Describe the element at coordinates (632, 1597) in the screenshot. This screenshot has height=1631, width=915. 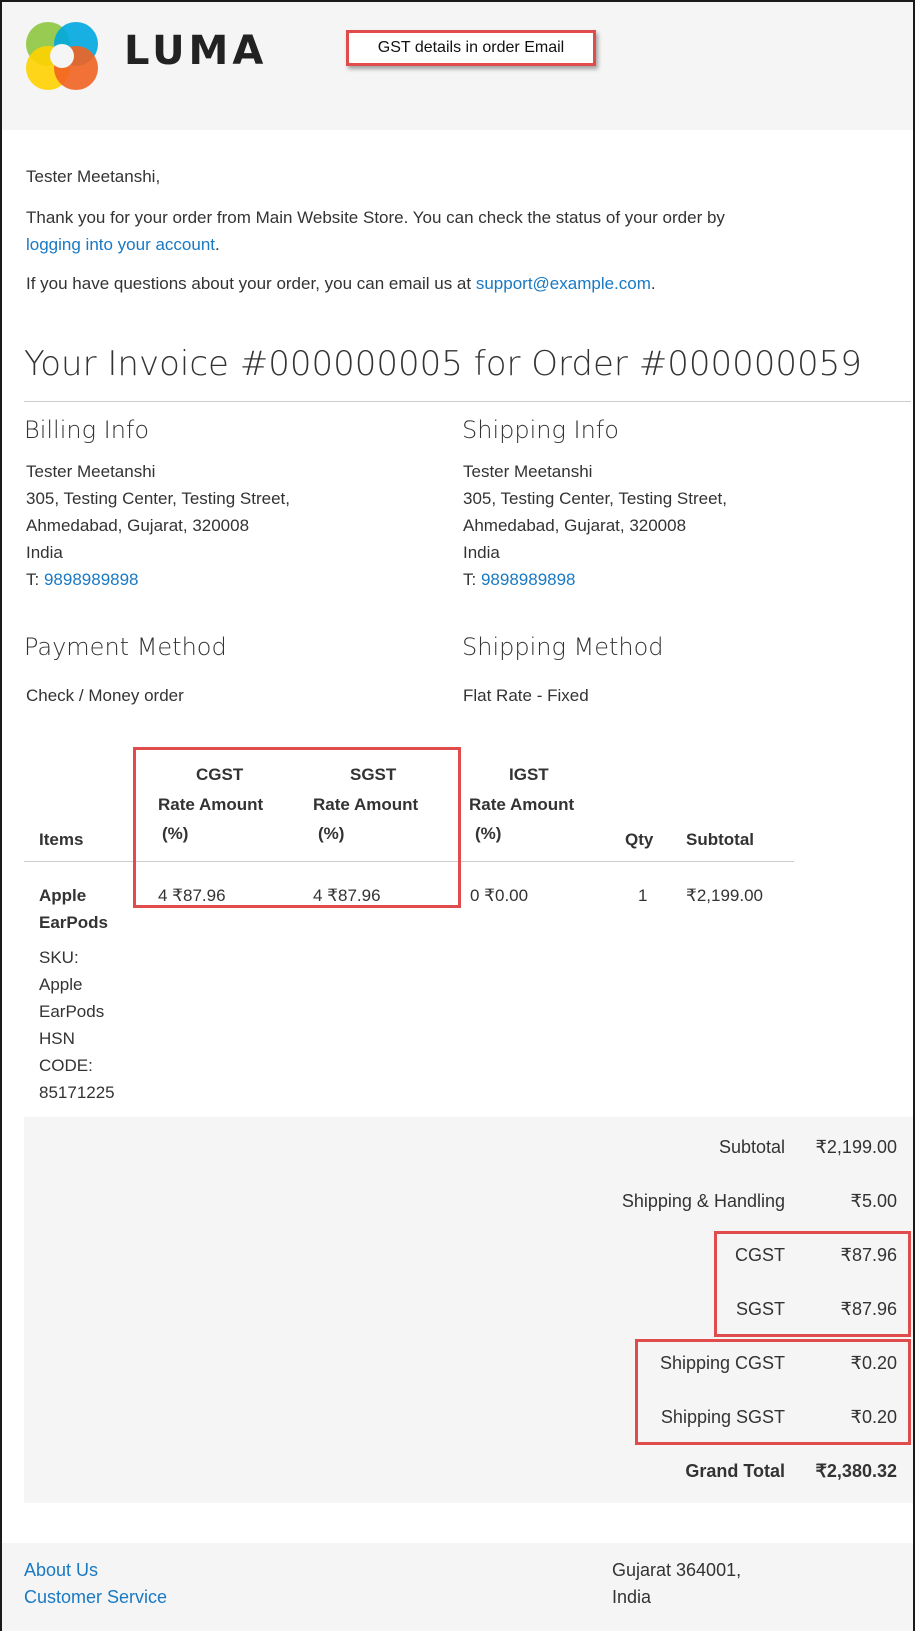
I see `footer-address-line2: India` at that location.